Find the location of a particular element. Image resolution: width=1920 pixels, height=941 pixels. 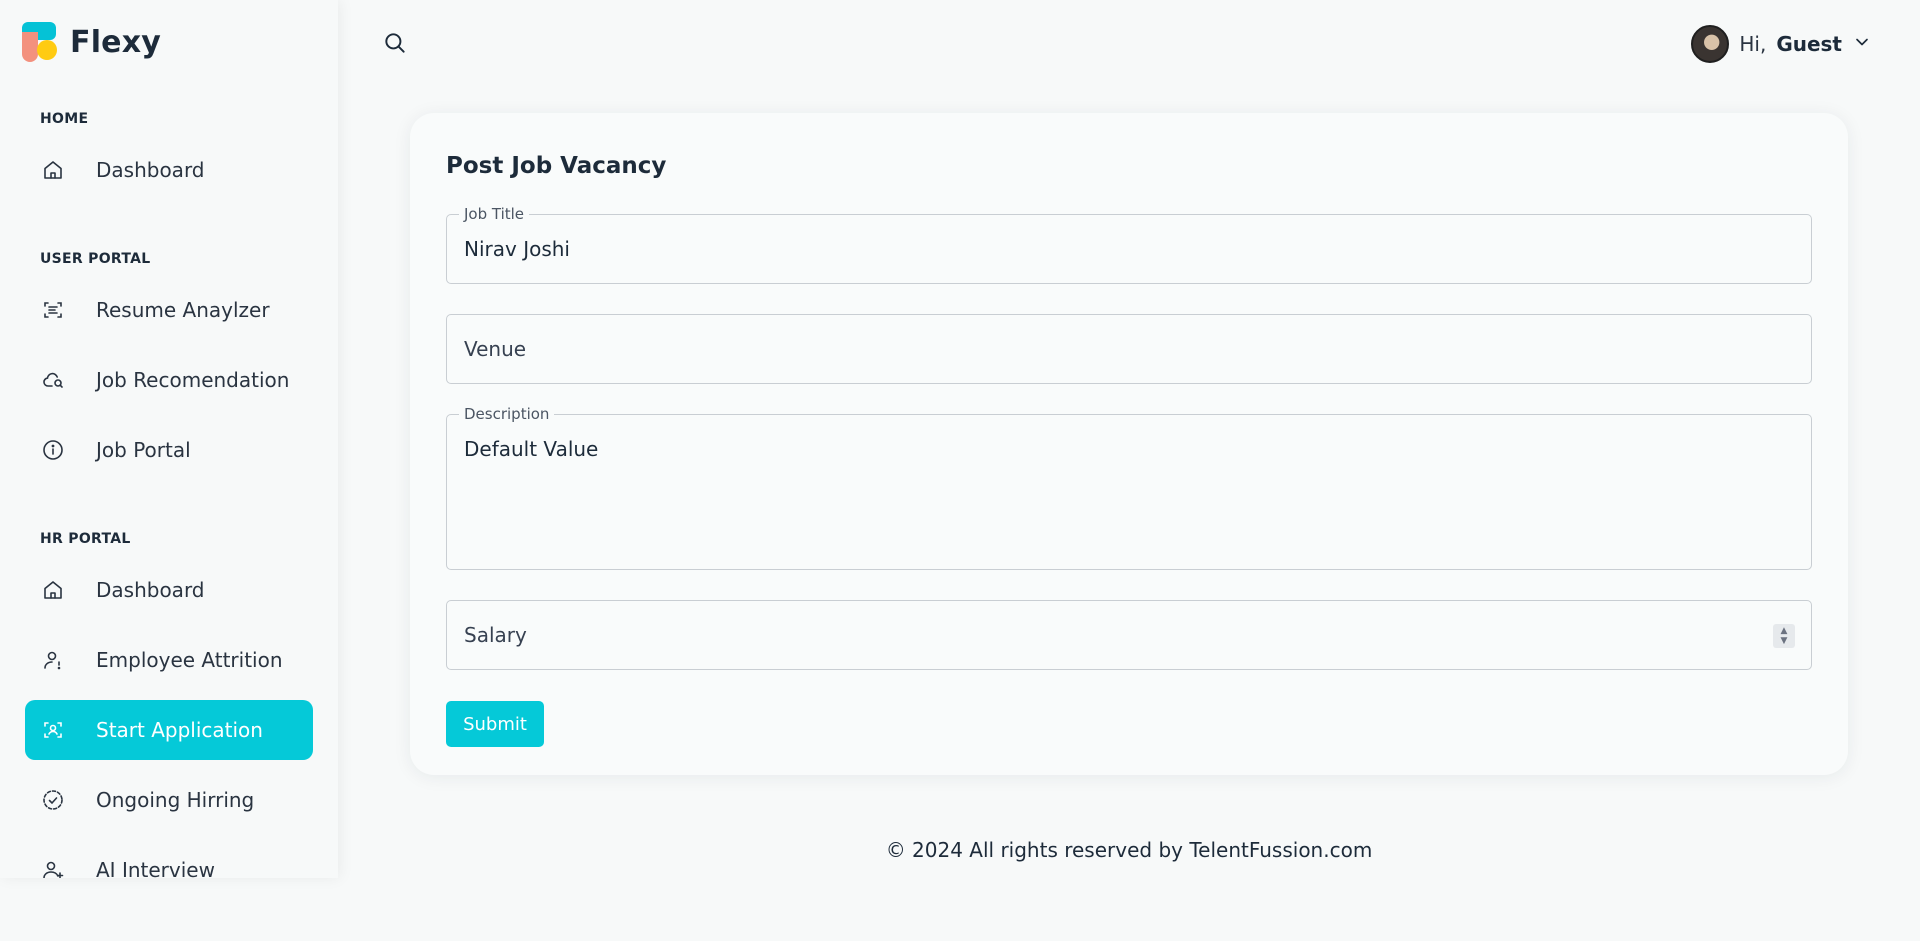

submit-button: Submit is located at coordinates (495, 724).